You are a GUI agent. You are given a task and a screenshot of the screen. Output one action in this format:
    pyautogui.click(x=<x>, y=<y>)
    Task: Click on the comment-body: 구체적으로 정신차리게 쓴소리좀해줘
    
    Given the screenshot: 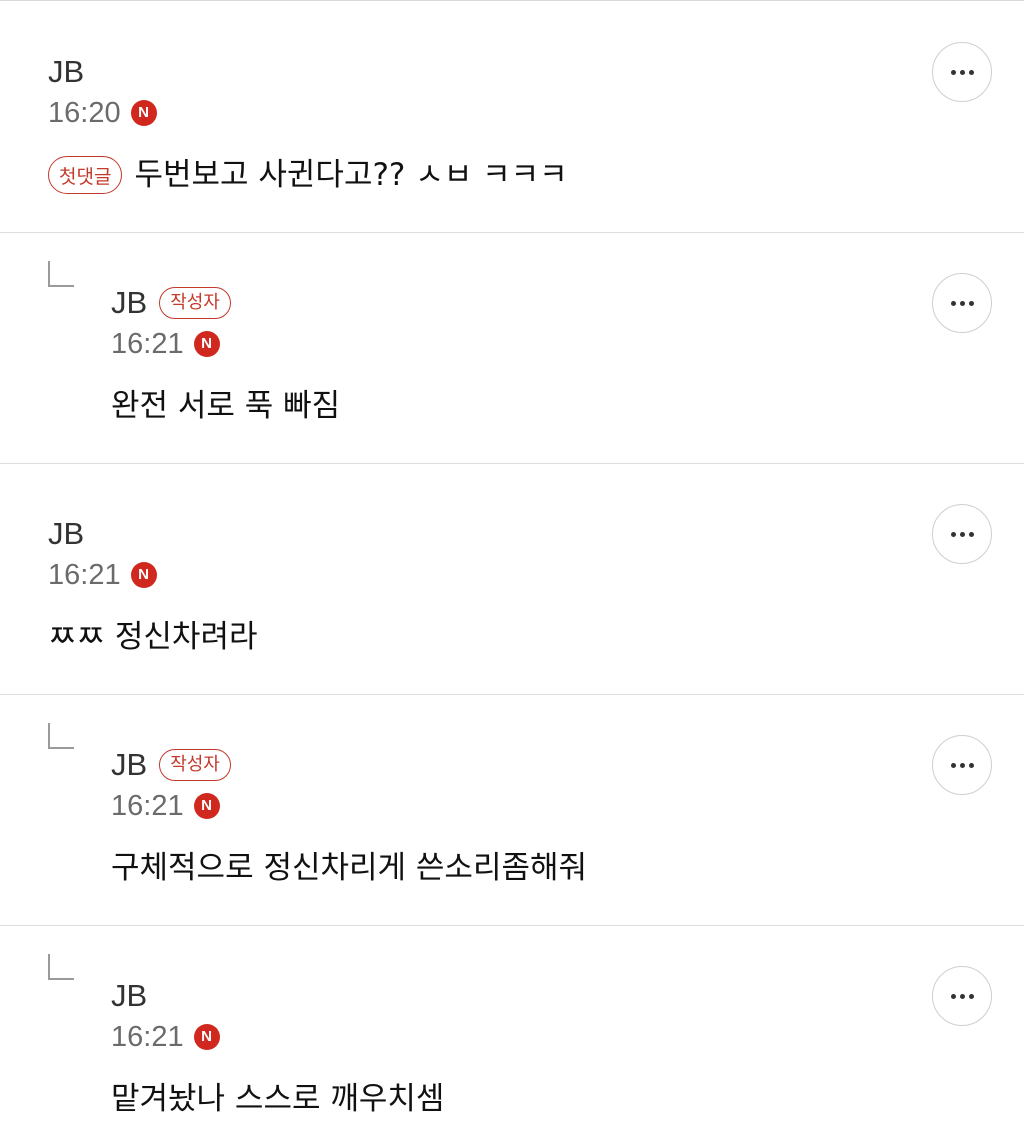 What is the action you would take?
    pyautogui.click(x=349, y=868)
    